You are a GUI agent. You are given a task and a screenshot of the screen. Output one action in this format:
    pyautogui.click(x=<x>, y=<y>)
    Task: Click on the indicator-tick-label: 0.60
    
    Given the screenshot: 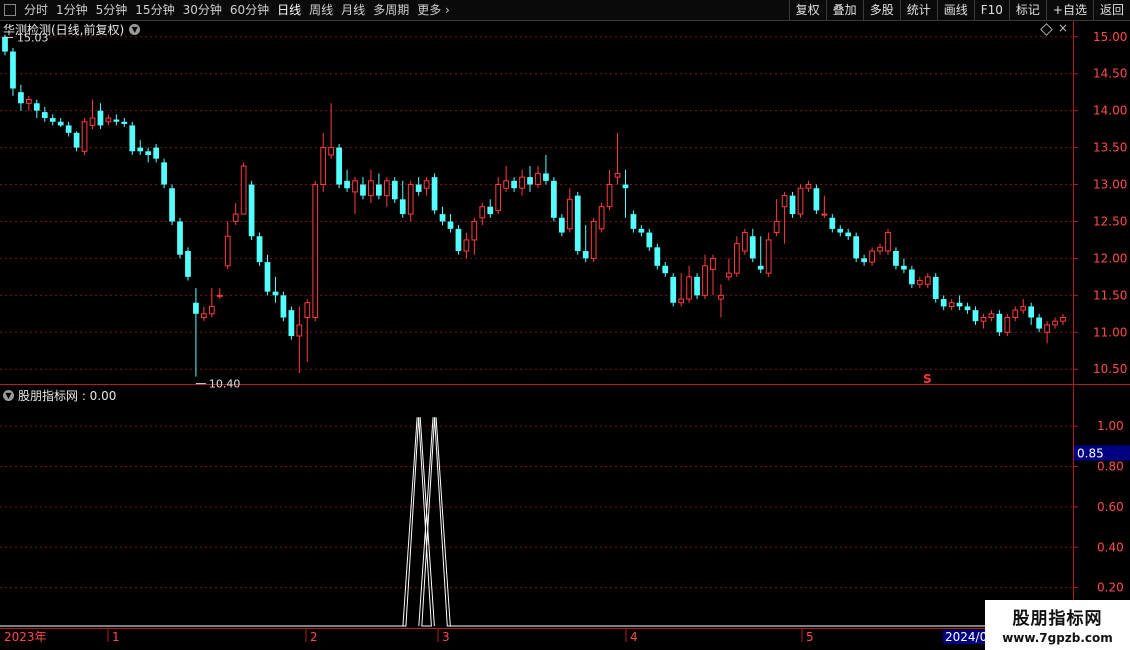 What is the action you would take?
    pyautogui.click(x=1110, y=507)
    